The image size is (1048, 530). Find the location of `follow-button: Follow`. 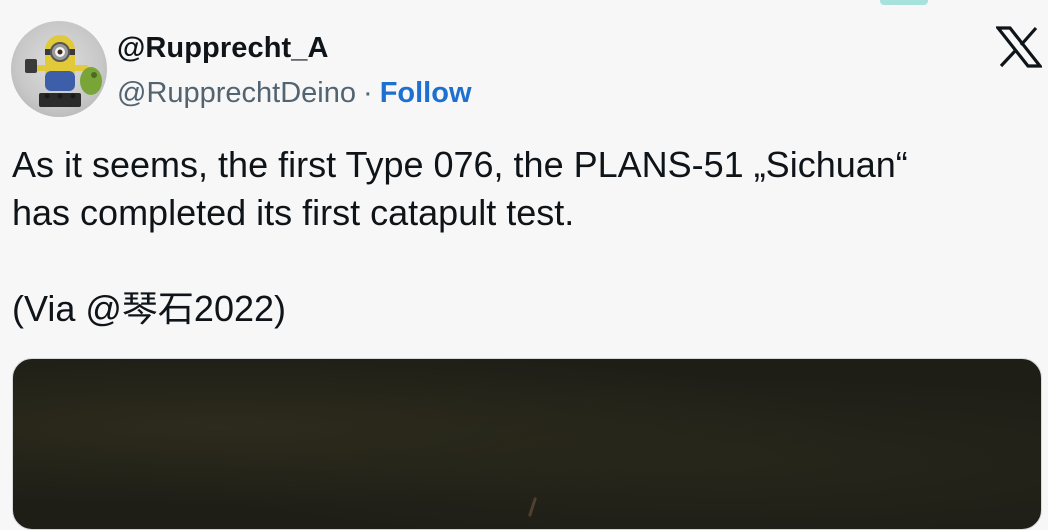

follow-button: Follow is located at coordinates (426, 93).